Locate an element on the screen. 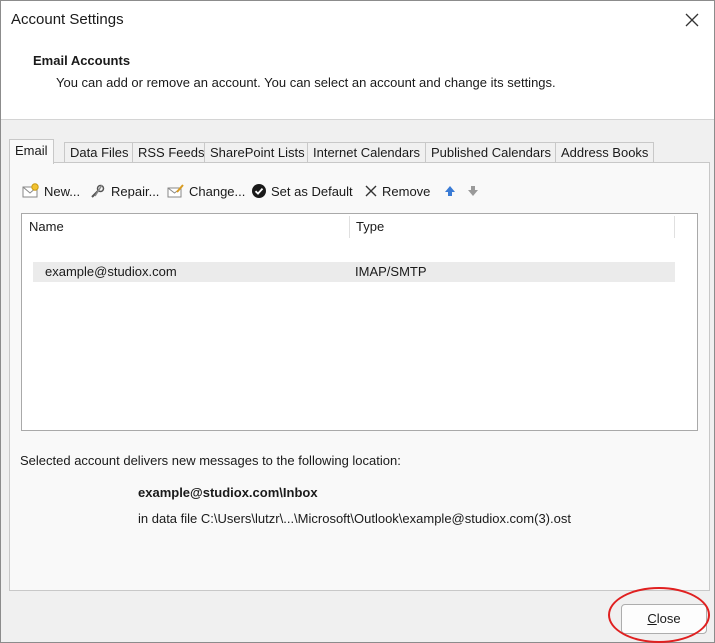 The image size is (715, 643). tab-address-books: Address Books is located at coordinates (605, 152).